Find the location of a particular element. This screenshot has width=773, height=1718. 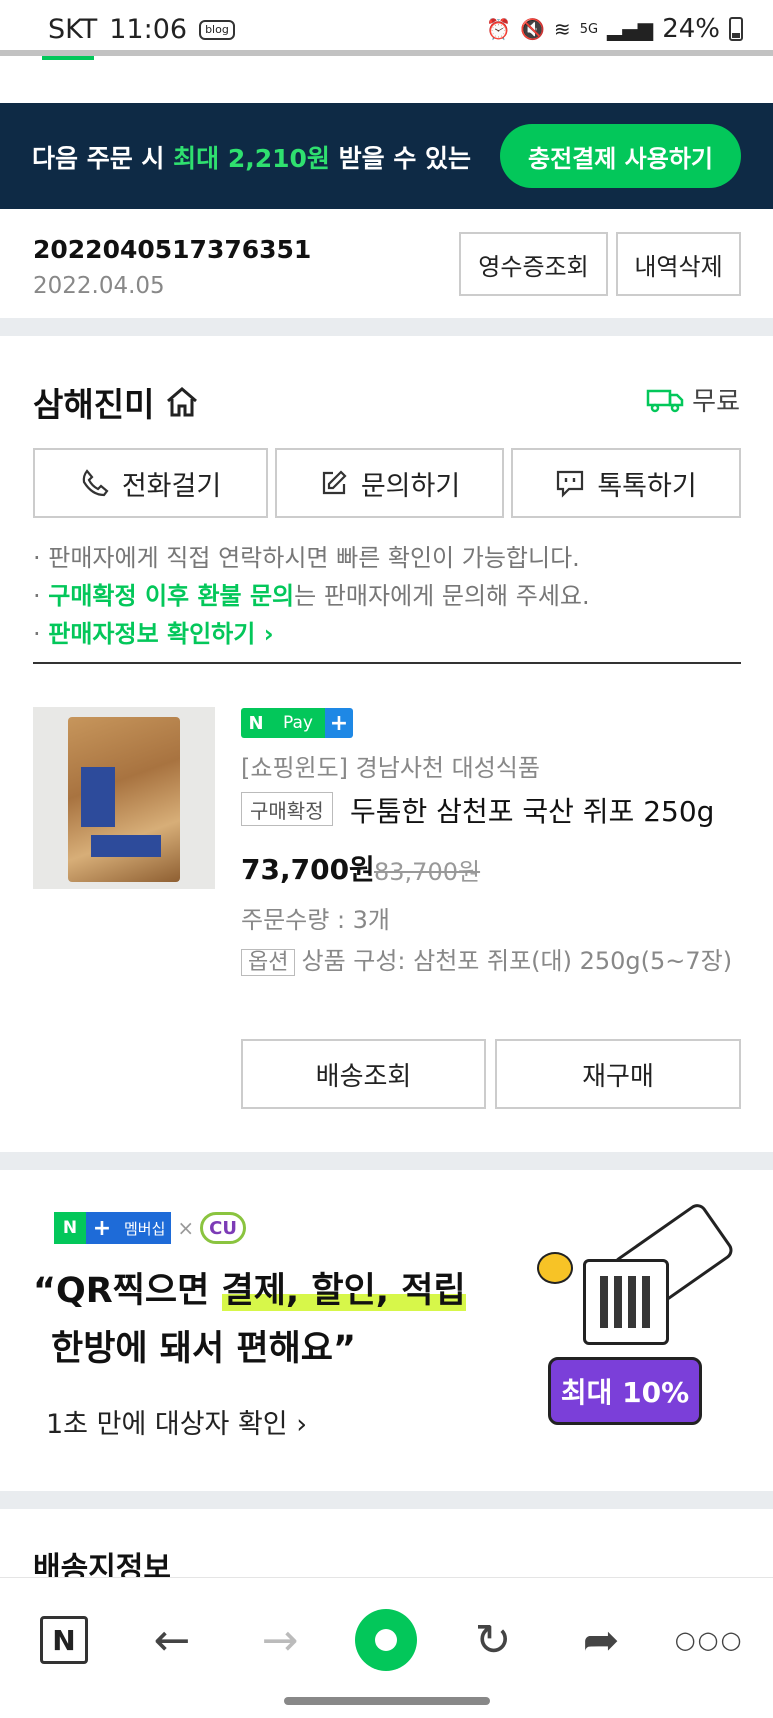

original-price: 83,700원 is located at coordinates (427, 872).